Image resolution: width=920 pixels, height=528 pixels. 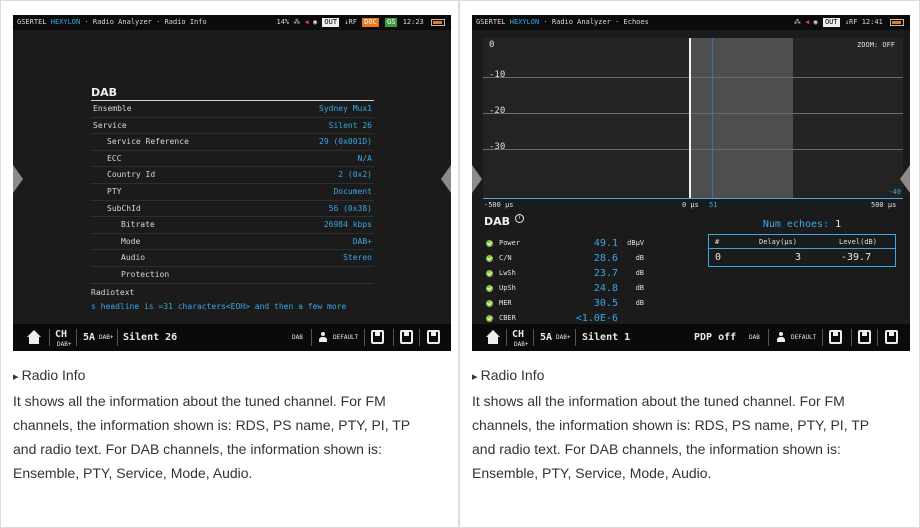 I want to click on info-row: SubChId 56 (0x38), so click(x=232, y=209).